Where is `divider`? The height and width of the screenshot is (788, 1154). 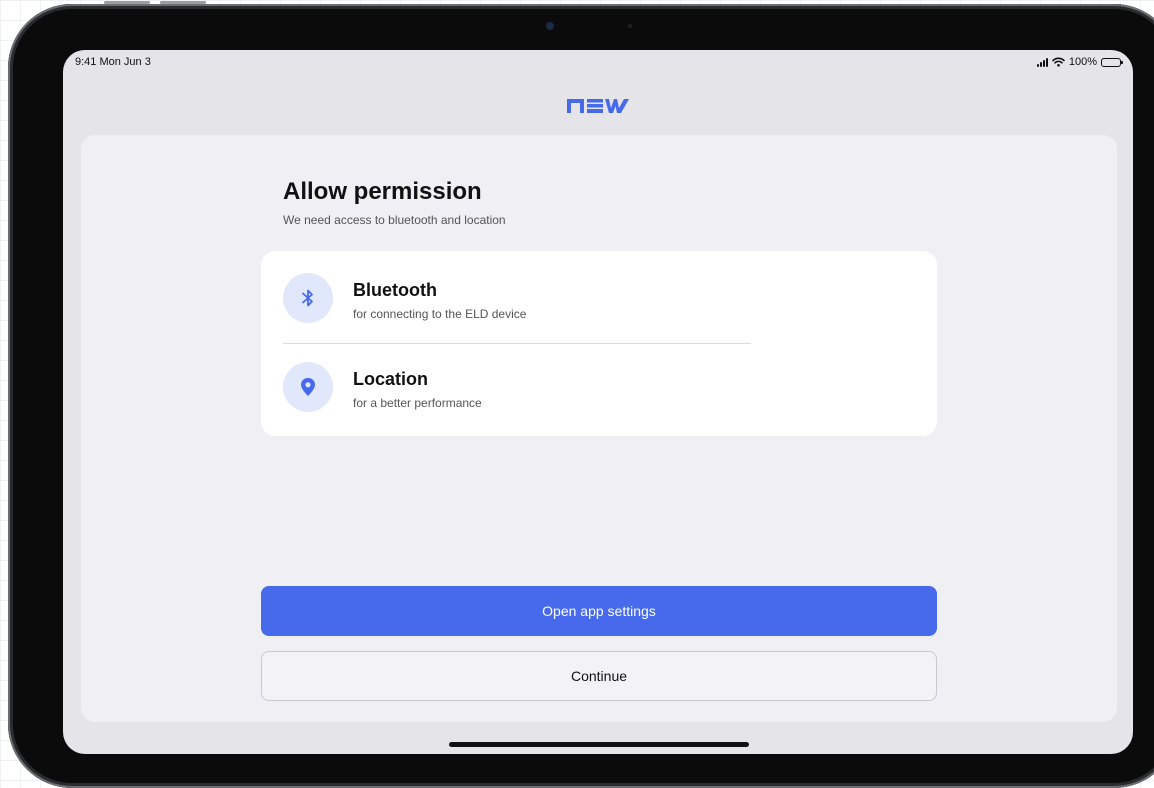 divider is located at coordinates (517, 343).